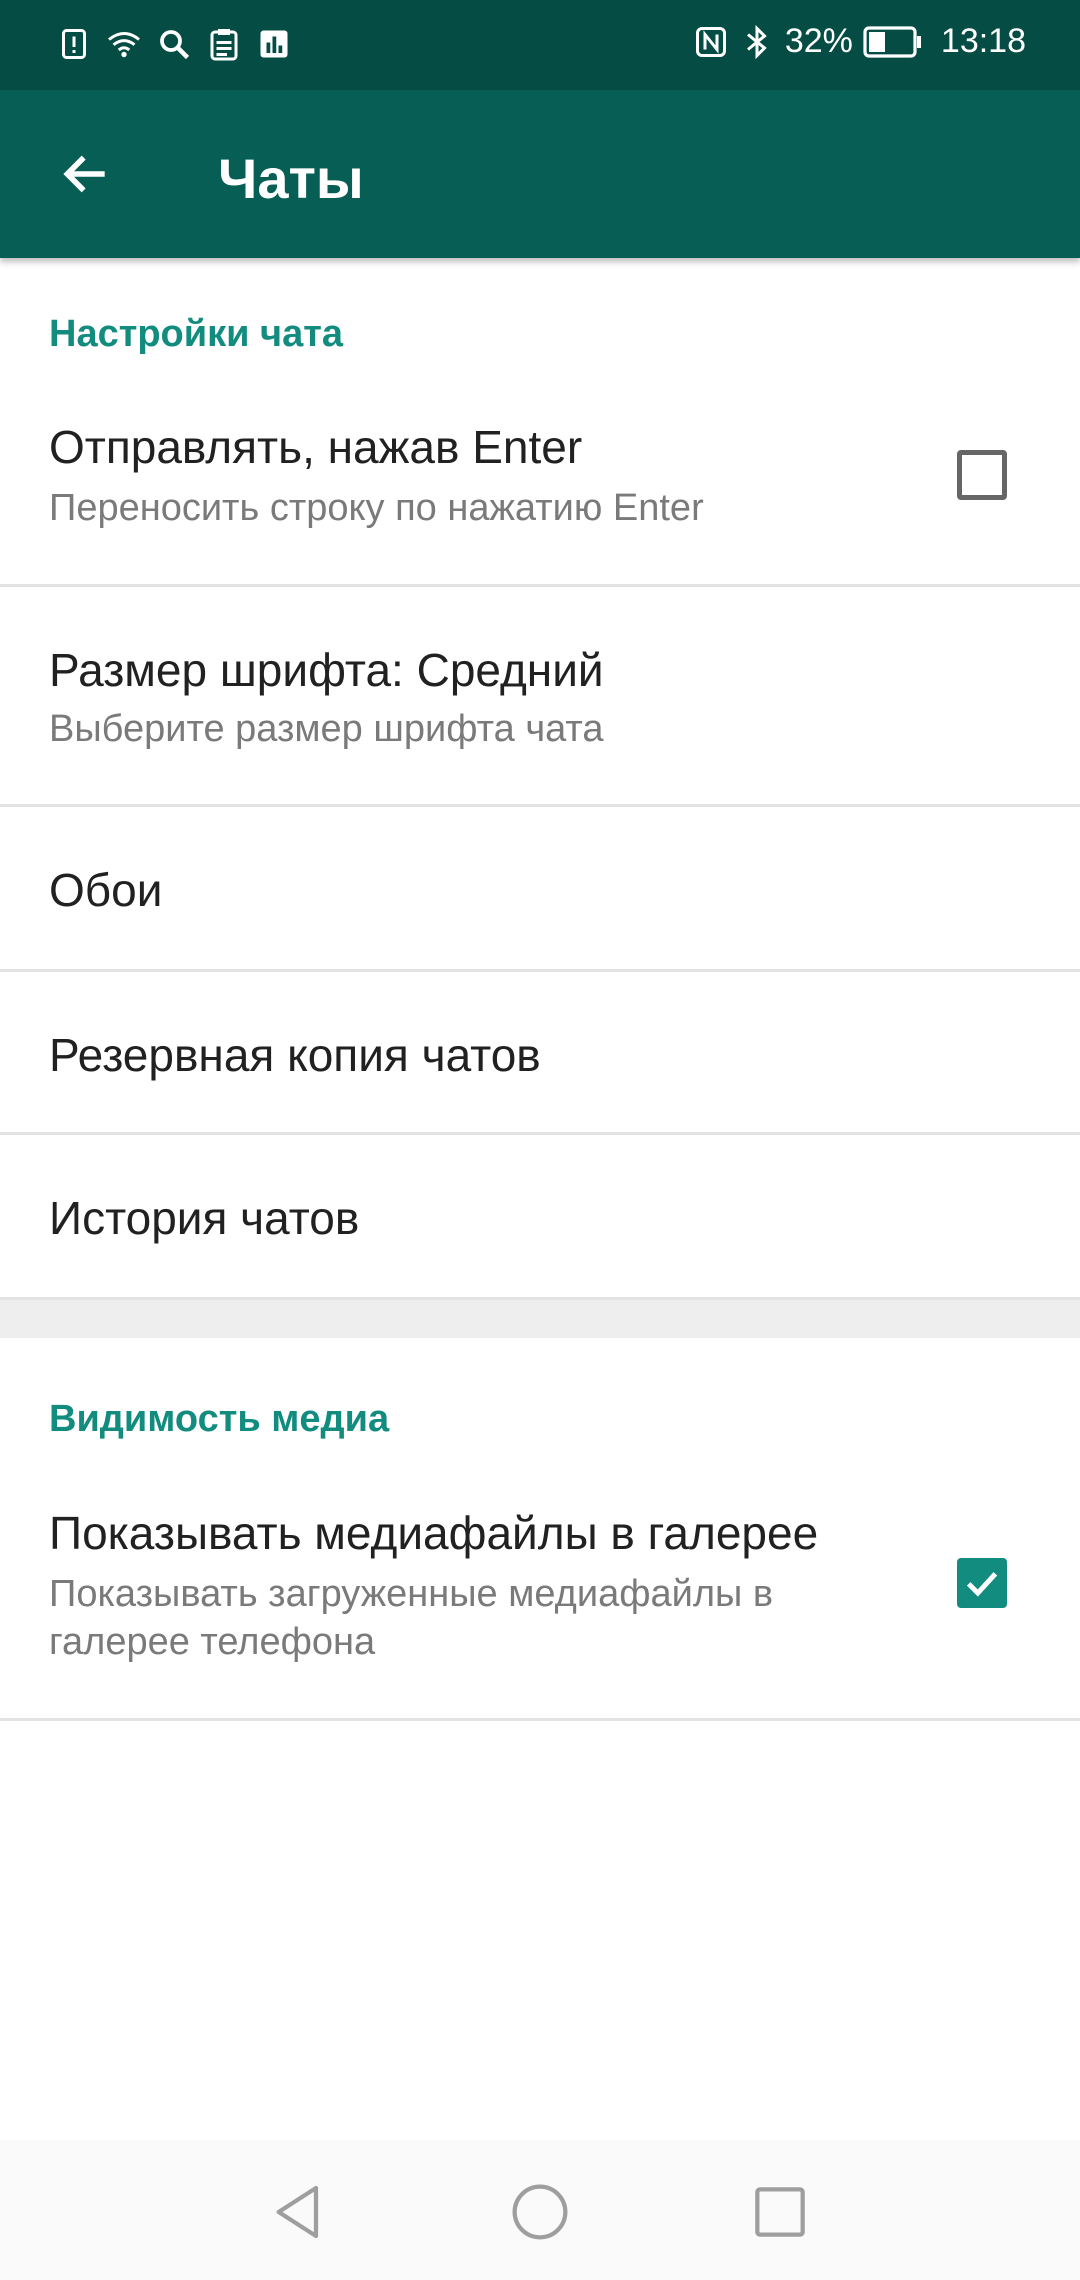 The height and width of the screenshot is (2280, 1080). I want to click on back-button, so click(86, 174).